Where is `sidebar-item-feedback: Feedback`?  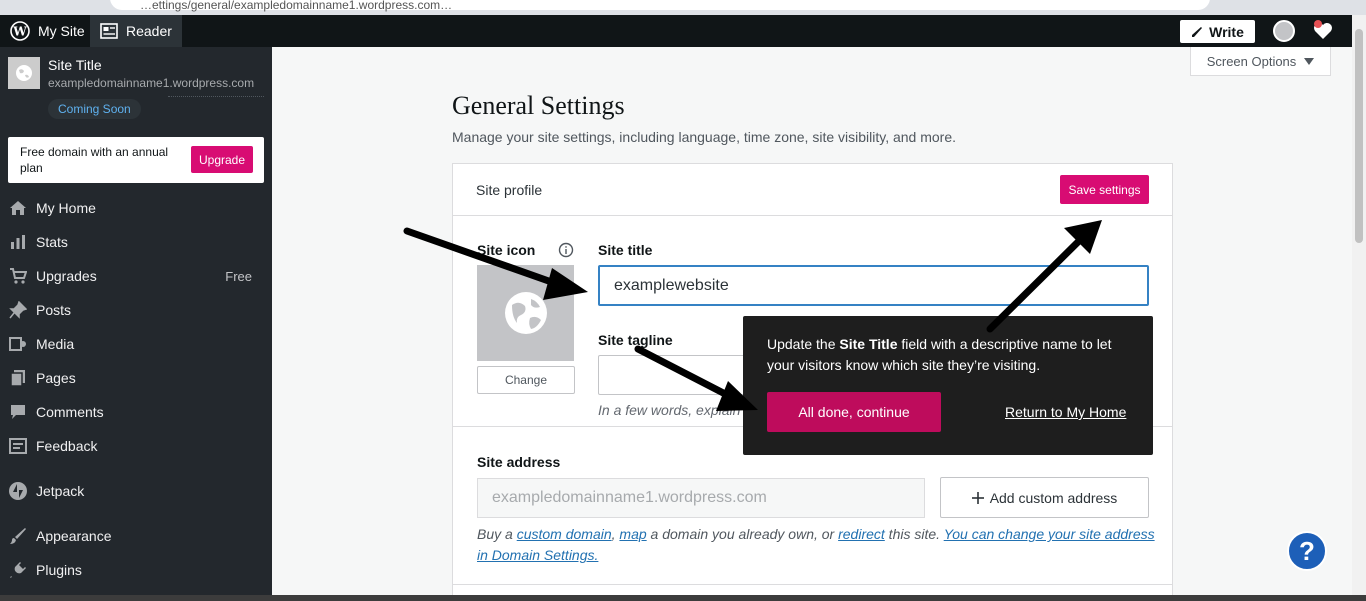
sidebar-item-feedback: Feedback is located at coordinates (136, 446).